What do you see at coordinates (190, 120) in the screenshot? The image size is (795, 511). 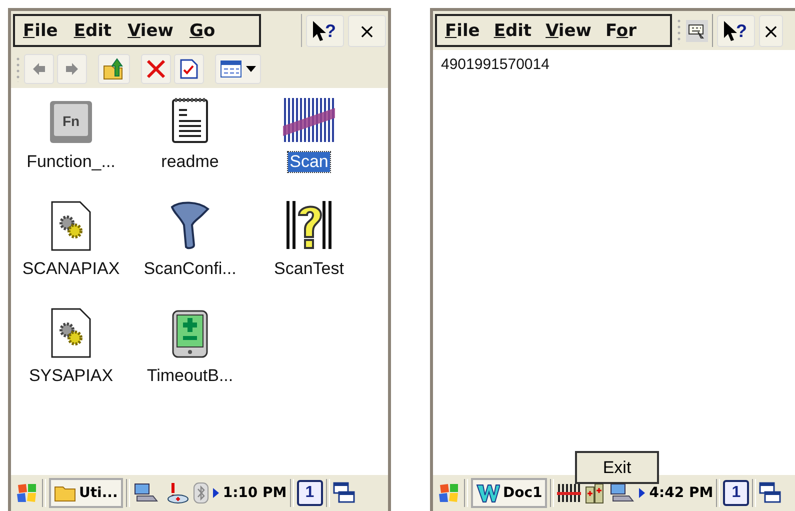 I see `notepad-icon` at bounding box center [190, 120].